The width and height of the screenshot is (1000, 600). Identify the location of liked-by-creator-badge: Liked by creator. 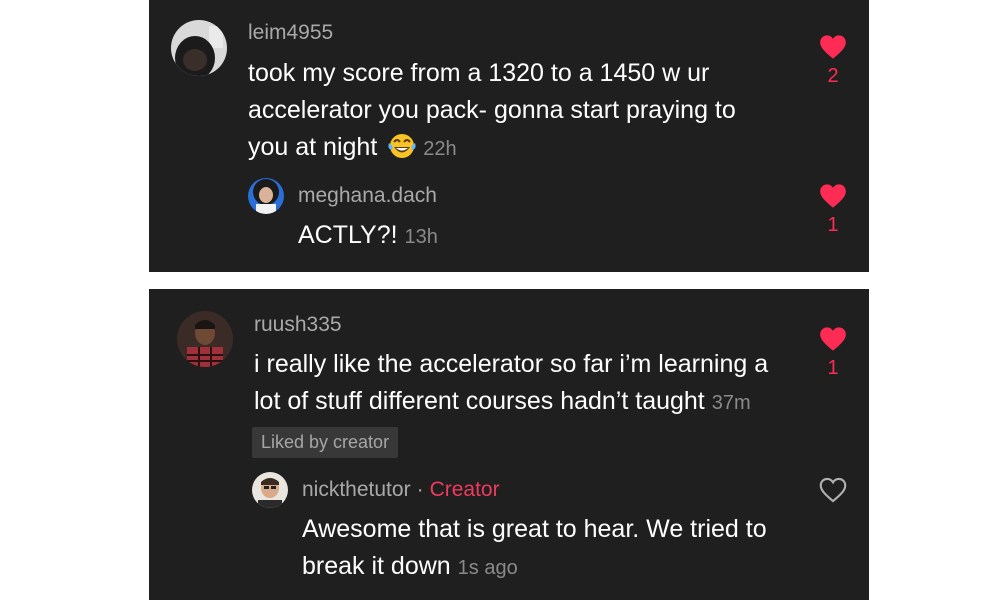
(325, 442).